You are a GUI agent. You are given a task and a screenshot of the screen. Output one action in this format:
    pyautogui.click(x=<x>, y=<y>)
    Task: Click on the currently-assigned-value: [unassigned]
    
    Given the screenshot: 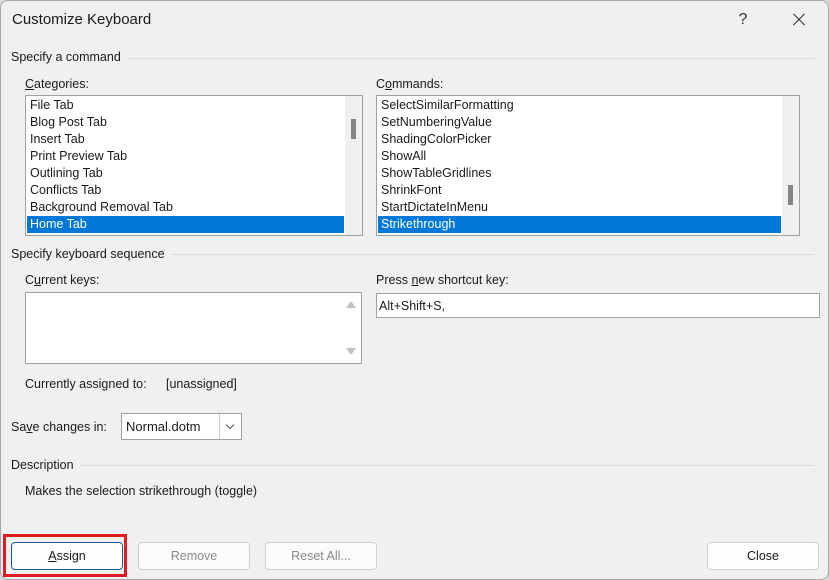 What is the action you would take?
    pyautogui.click(x=201, y=384)
    